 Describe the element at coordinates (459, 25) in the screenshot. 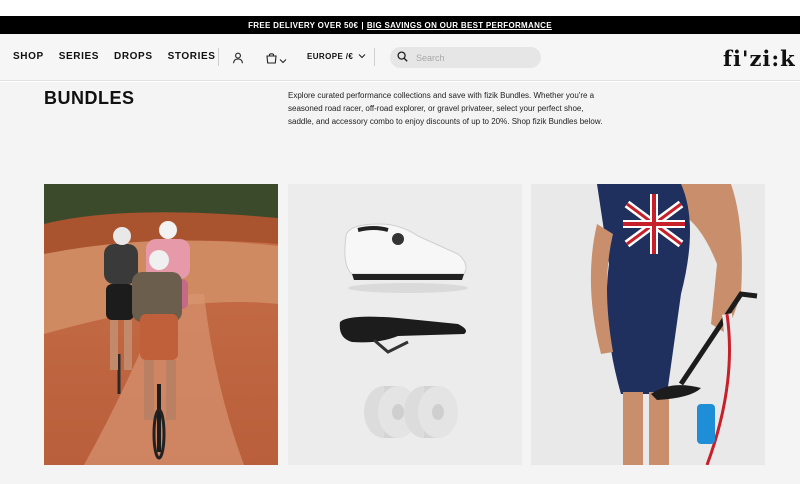

I see `promo-link: BIG SAVINGS ON OUR BEST PERFORMANCE` at that location.